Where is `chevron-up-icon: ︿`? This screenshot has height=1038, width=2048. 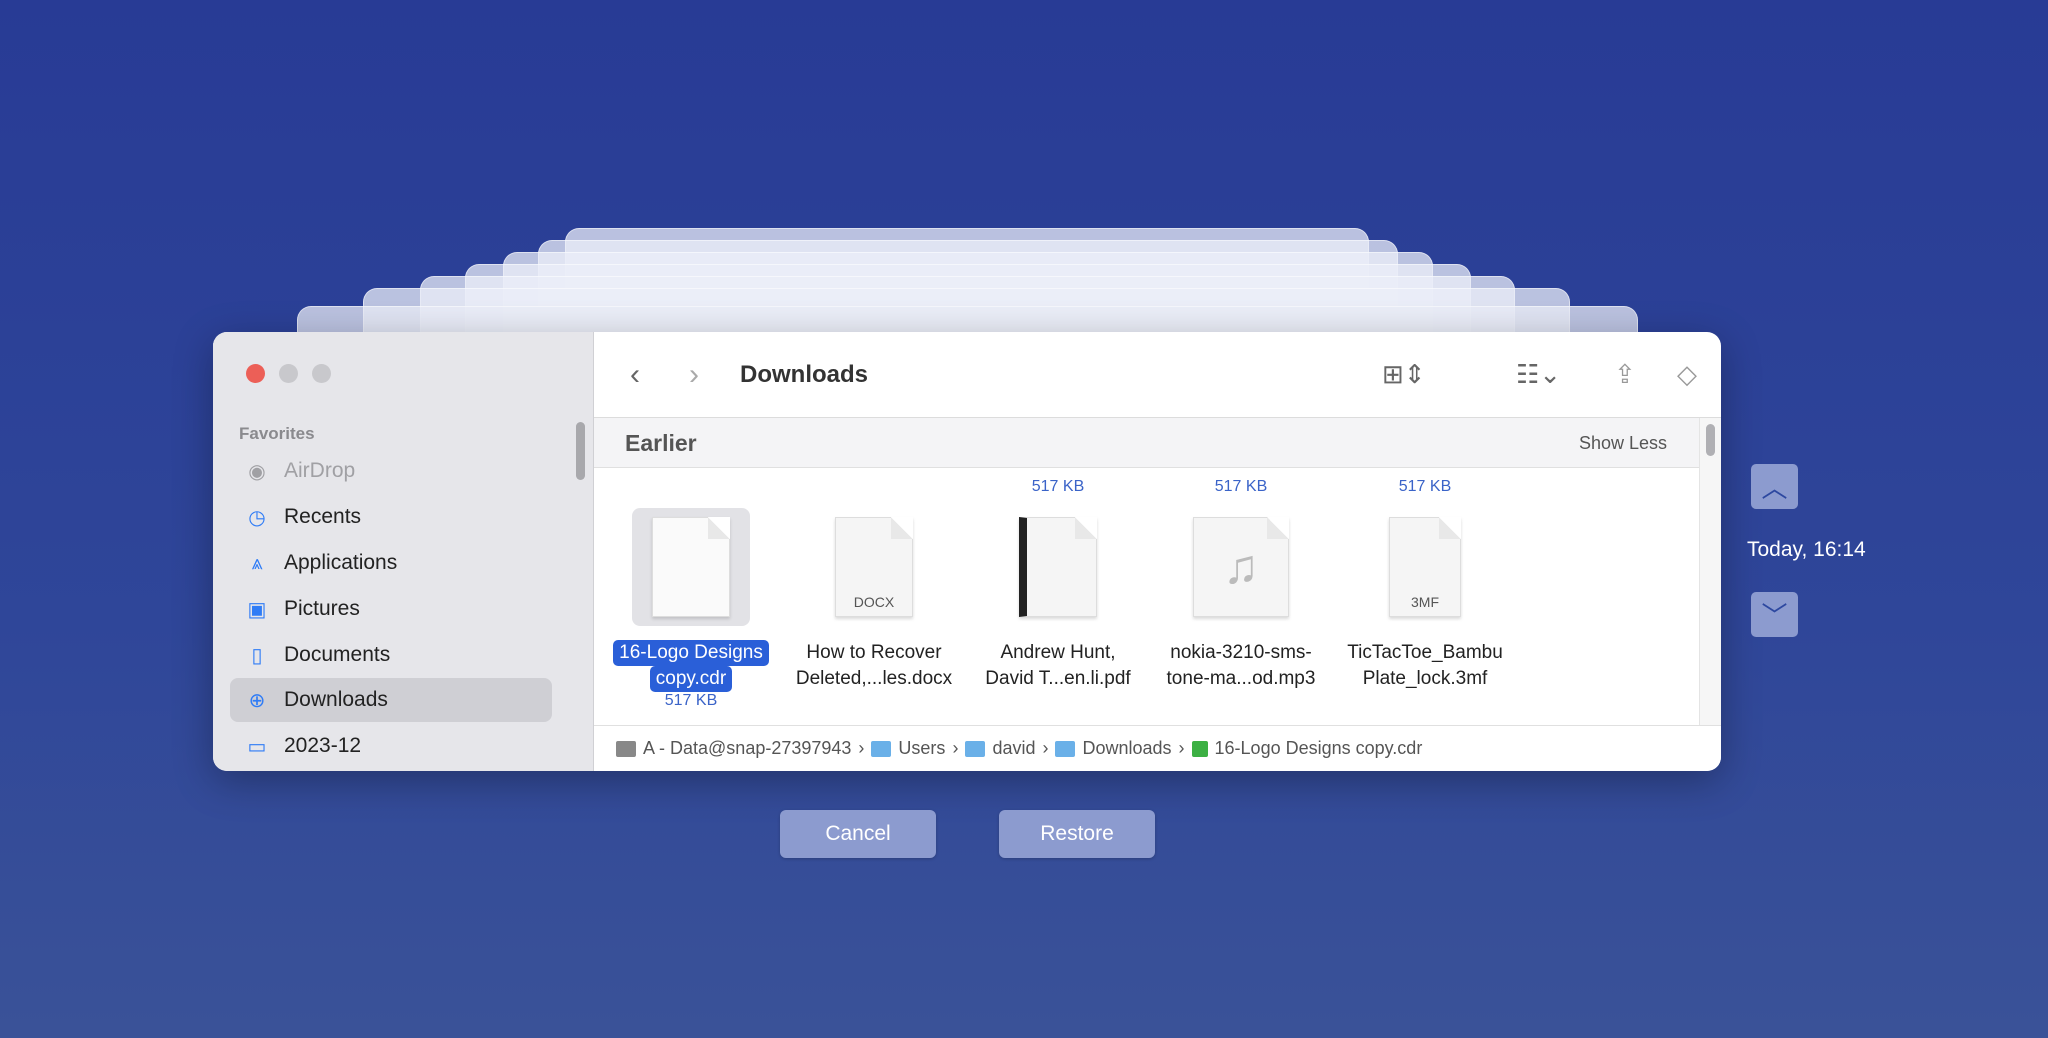 chevron-up-icon: ︿ is located at coordinates (1774, 486).